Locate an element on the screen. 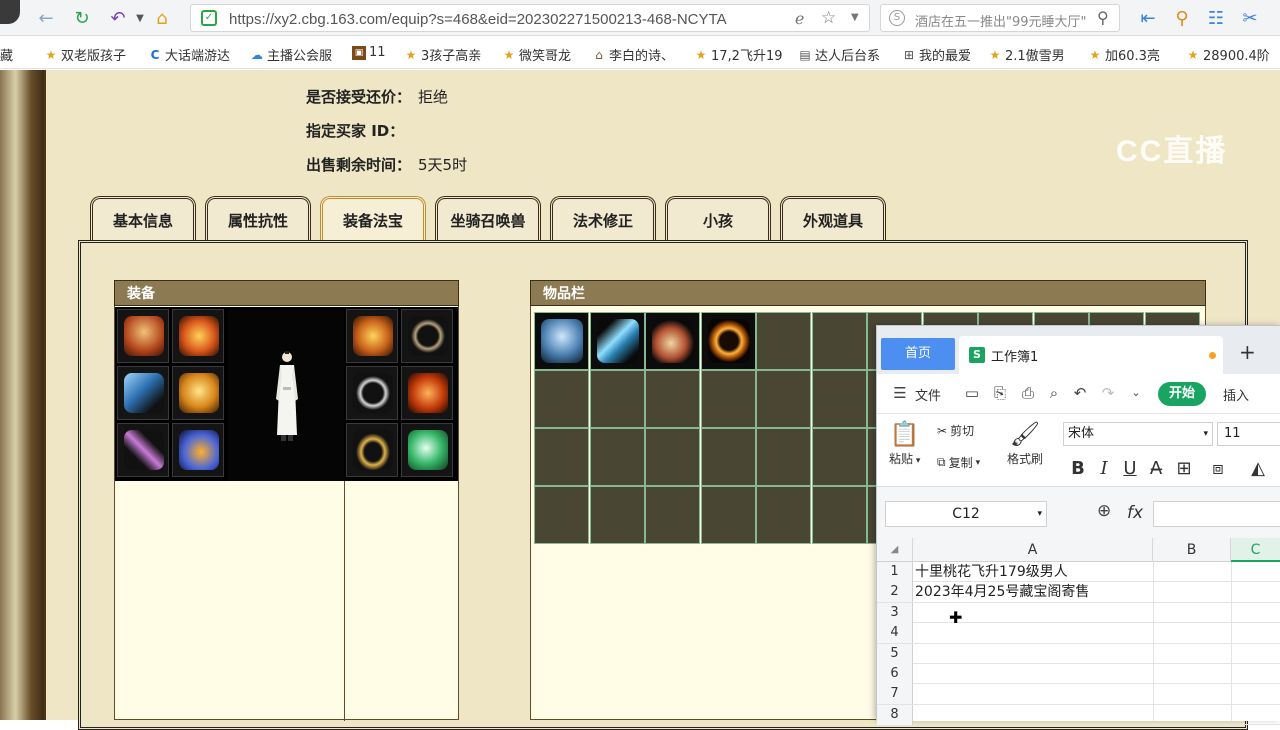 Image resolution: width=1280 pixels, height=730 pixels. export-icon: ⎘ is located at coordinates (1000, 393).